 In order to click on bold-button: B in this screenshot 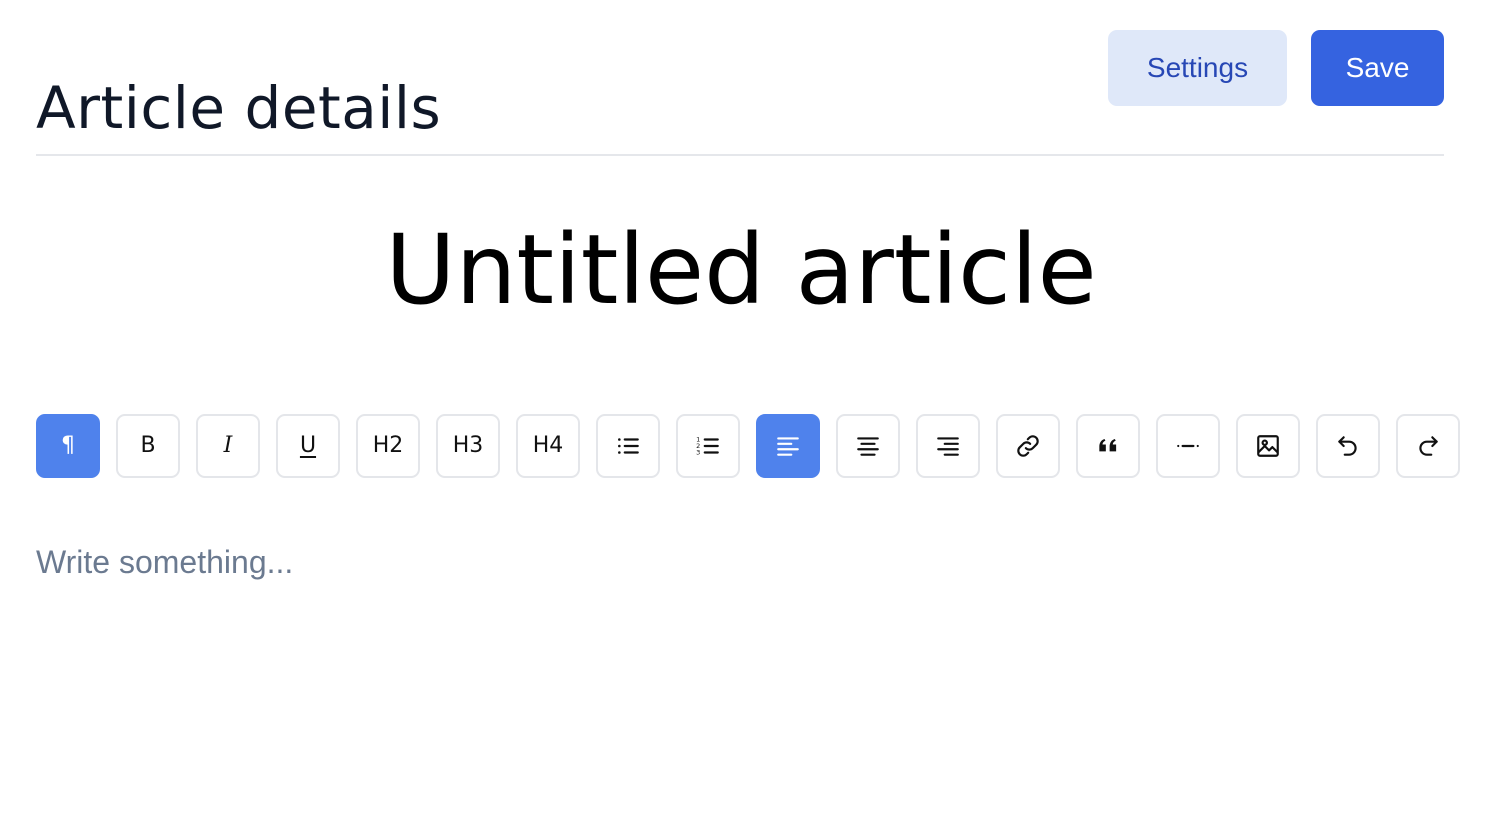, I will do `click(148, 446)`.